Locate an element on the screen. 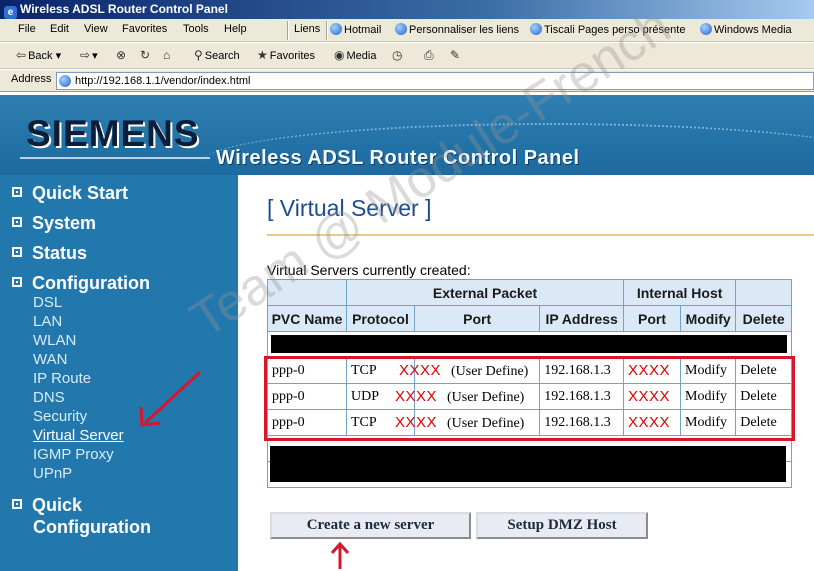 The height and width of the screenshot is (571, 814). home-button: ⌂ is located at coordinates (167, 55).